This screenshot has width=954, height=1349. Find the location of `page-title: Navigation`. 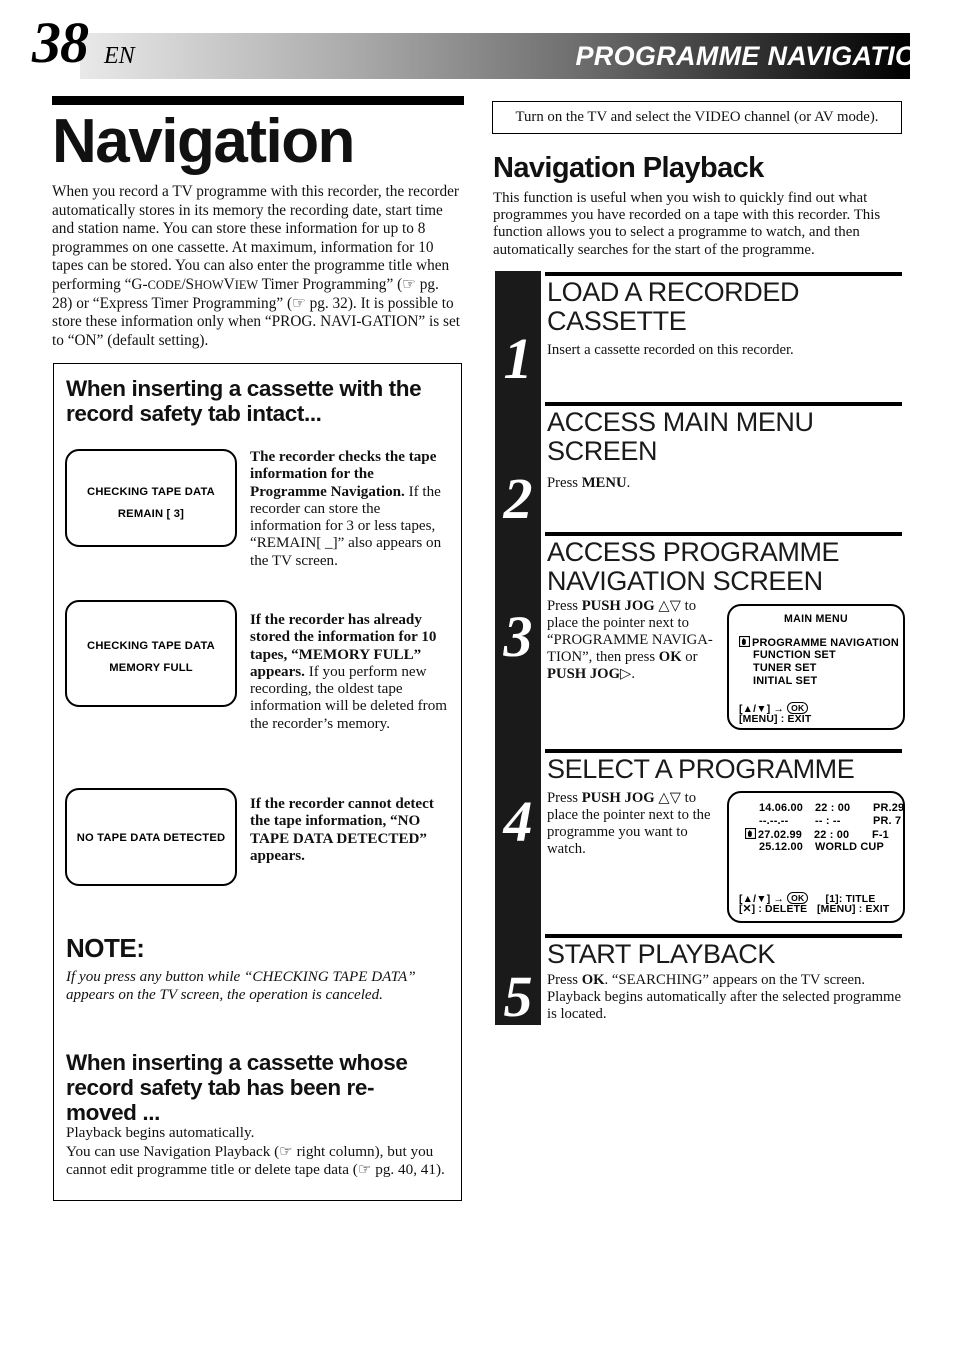

page-title: Navigation is located at coordinates (203, 141).